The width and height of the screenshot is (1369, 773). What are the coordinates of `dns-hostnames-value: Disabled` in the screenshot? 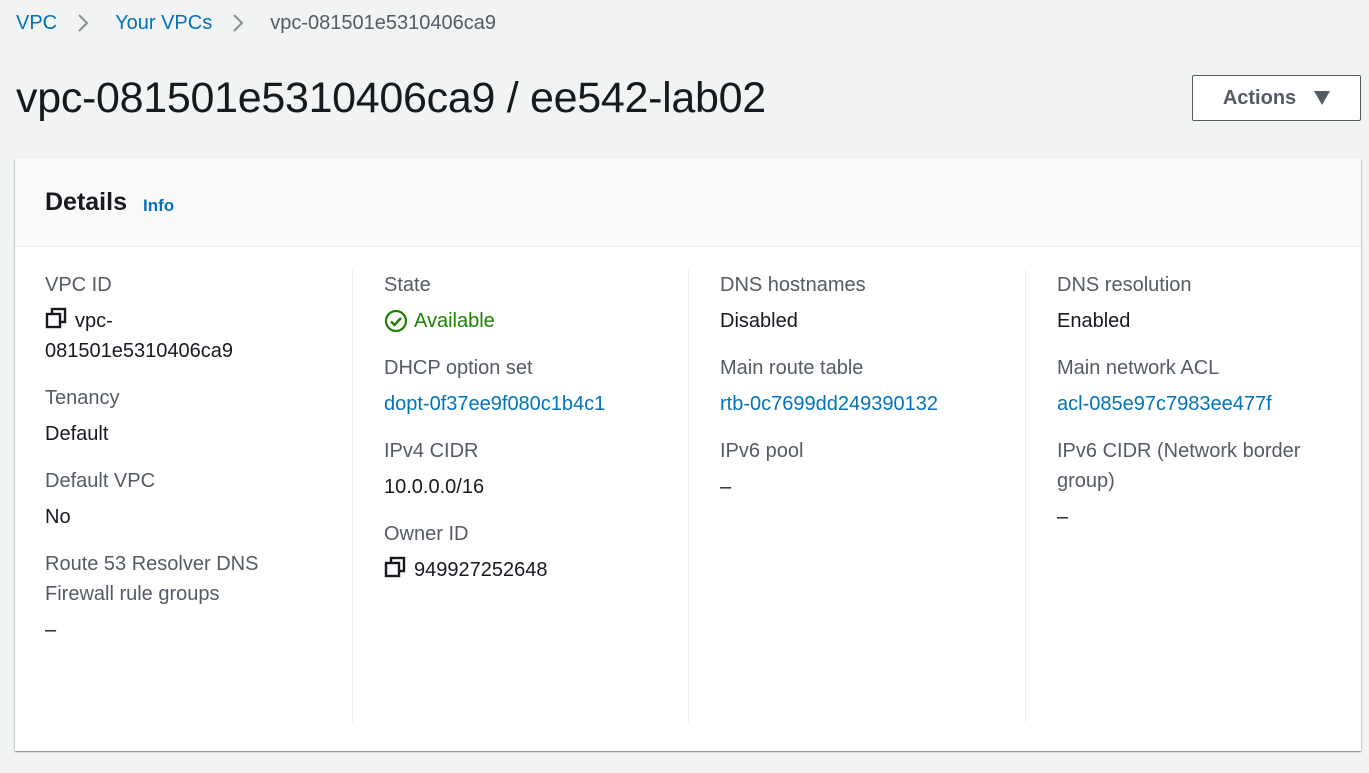 It's located at (759, 321).